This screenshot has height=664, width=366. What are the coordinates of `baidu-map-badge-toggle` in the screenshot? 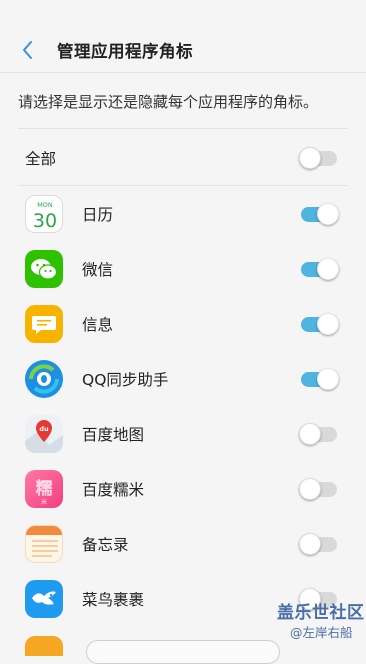 It's located at (319, 434).